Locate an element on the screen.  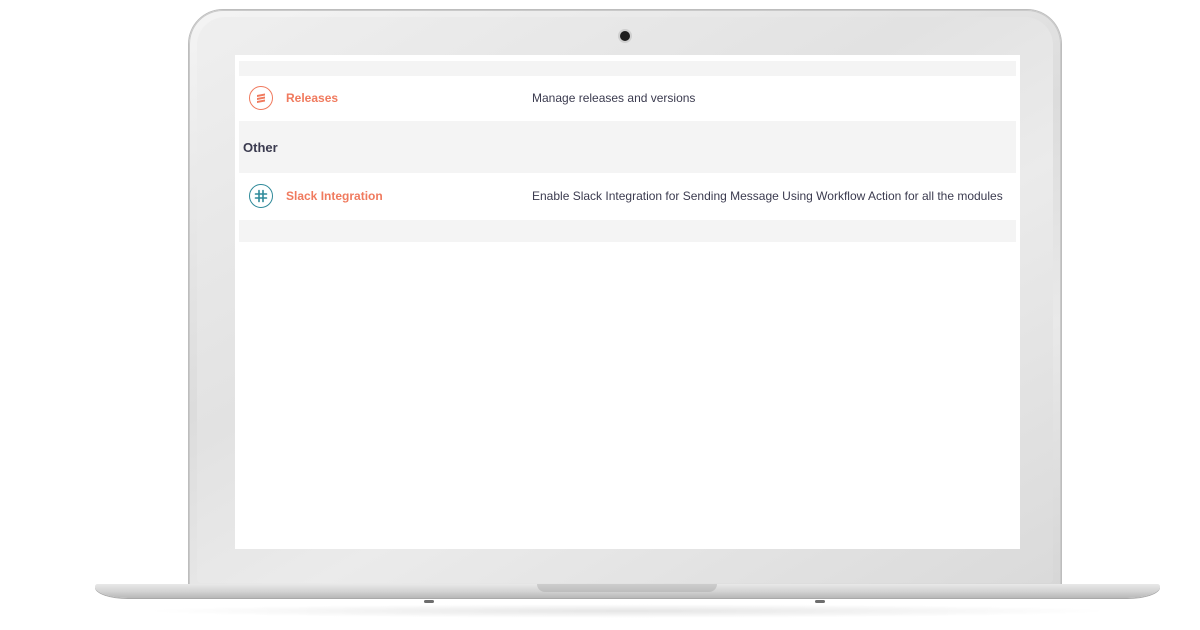
stack-layers-icon is located at coordinates (261, 98).